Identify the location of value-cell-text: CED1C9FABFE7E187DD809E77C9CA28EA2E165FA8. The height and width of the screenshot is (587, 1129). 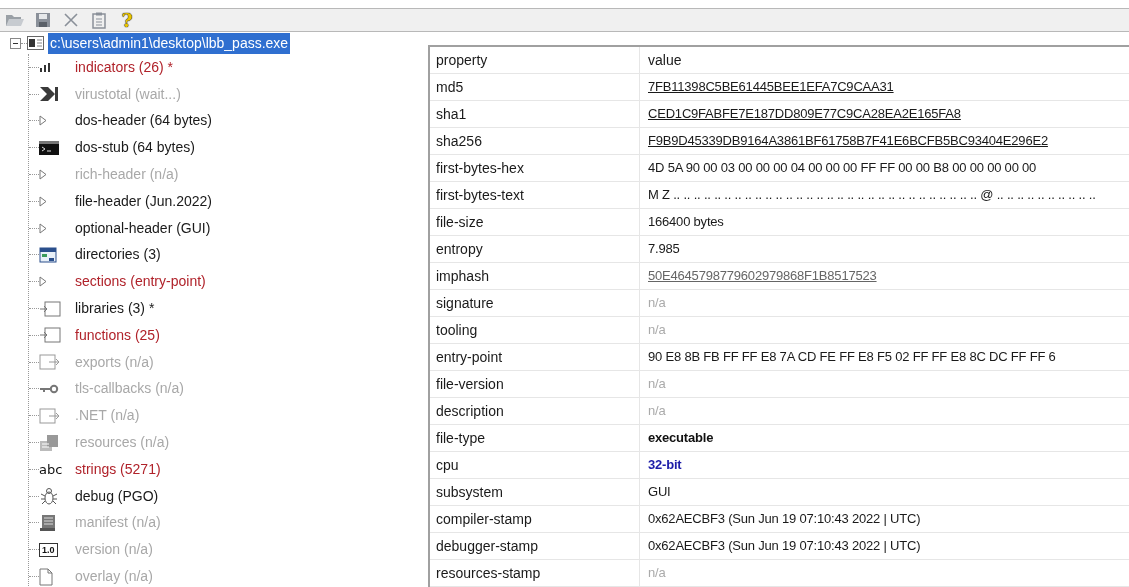
(804, 114).